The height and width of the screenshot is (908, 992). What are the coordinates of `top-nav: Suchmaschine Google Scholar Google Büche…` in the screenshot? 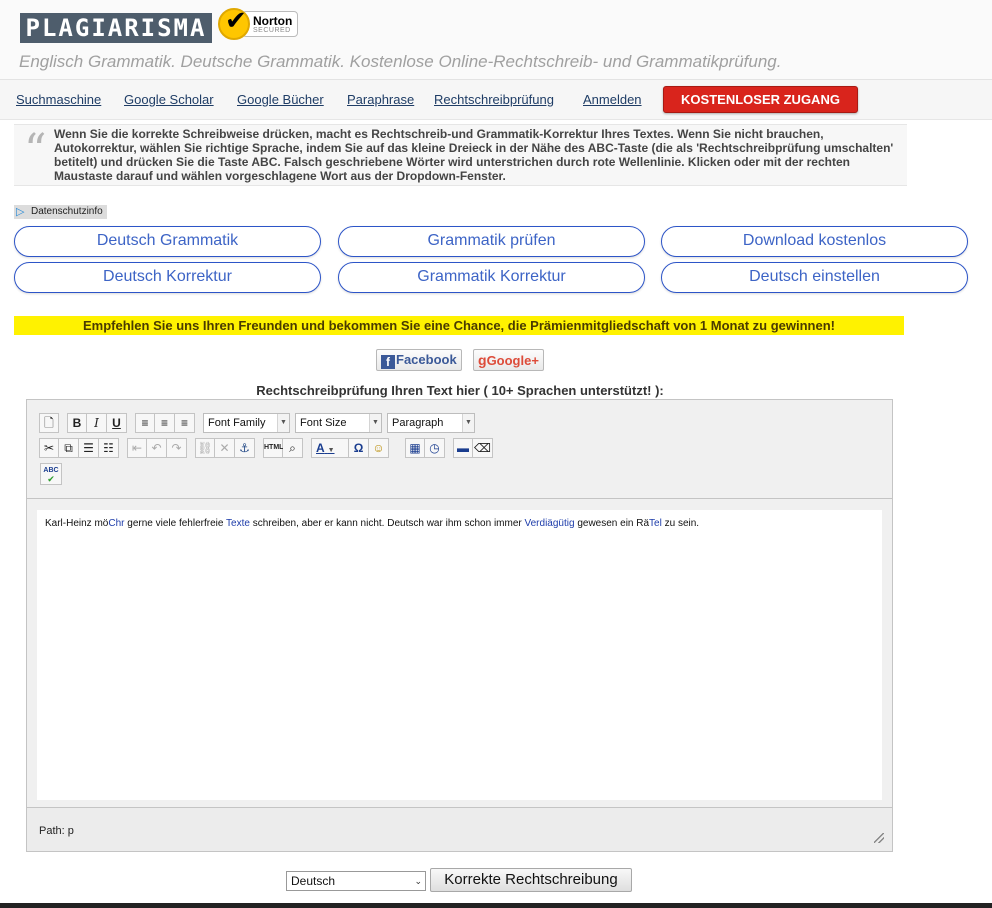 It's located at (496, 100).